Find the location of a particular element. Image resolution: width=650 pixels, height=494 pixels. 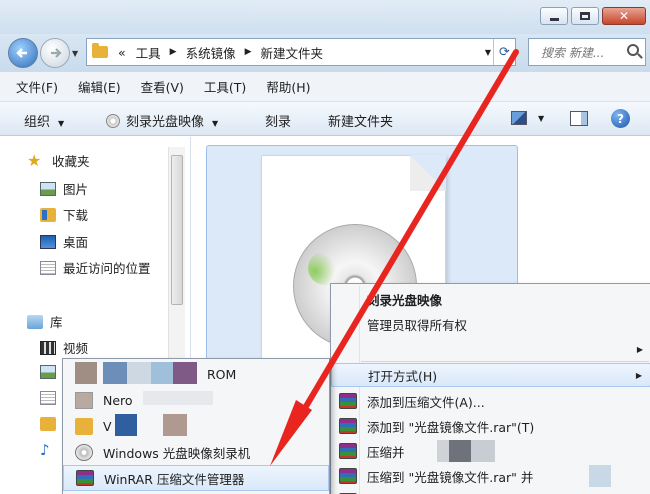

burn-button: 刻录 is located at coordinates (278, 120).